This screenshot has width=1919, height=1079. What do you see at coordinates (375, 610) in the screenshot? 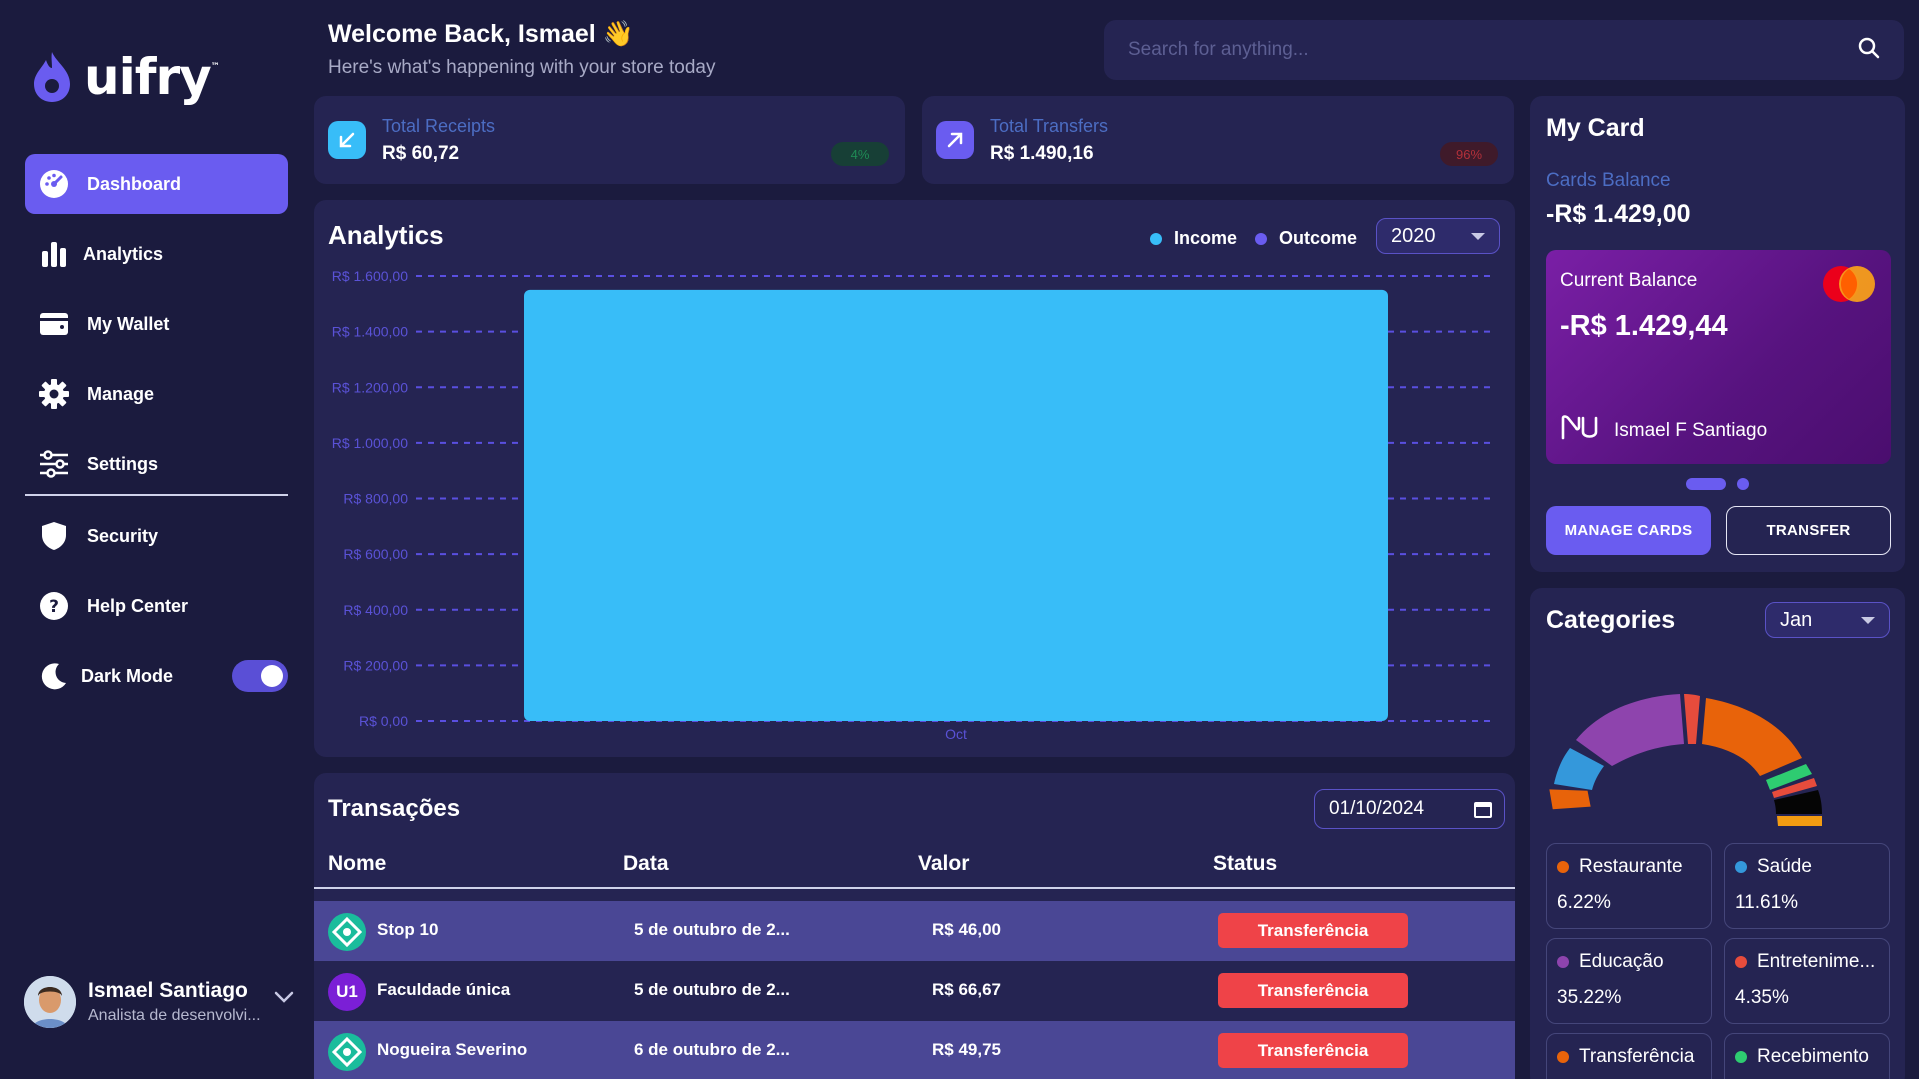
I see `y-tick-label: R$ 400,00` at bounding box center [375, 610].